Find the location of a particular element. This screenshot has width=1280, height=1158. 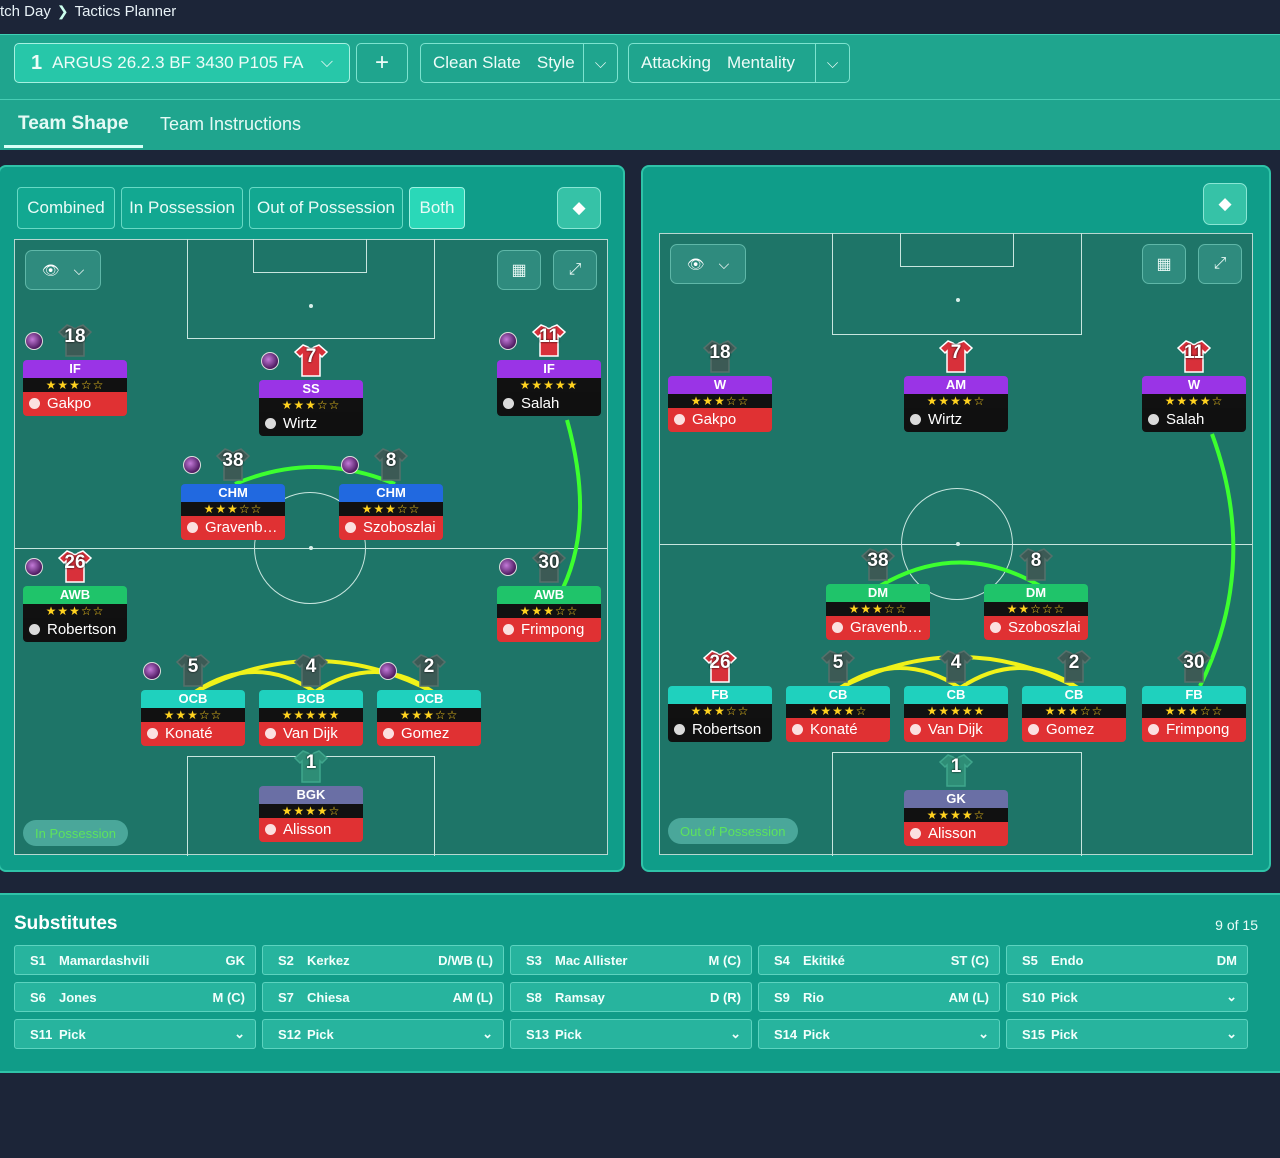

player-card: 38 DM ★★★☆☆ Gravenberch is located at coordinates (878, 596).